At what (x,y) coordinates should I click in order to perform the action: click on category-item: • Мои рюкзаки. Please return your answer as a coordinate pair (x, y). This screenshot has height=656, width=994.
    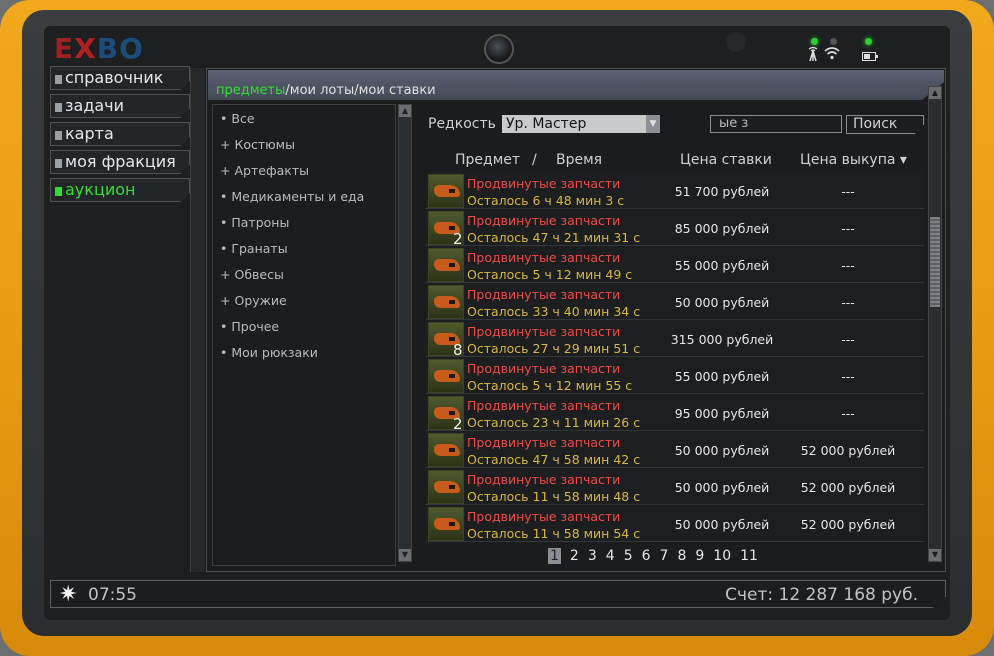
    Looking at the image, I should click on (269, 352).